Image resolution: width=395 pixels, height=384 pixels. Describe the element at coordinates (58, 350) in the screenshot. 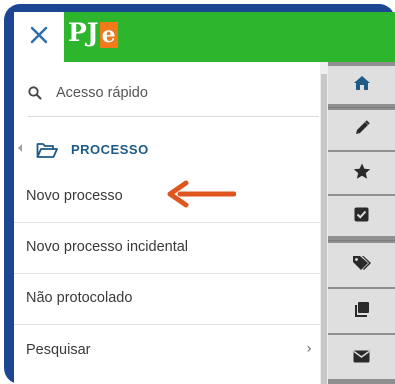

I see `menu-item-label: Pesquisar` at that location.